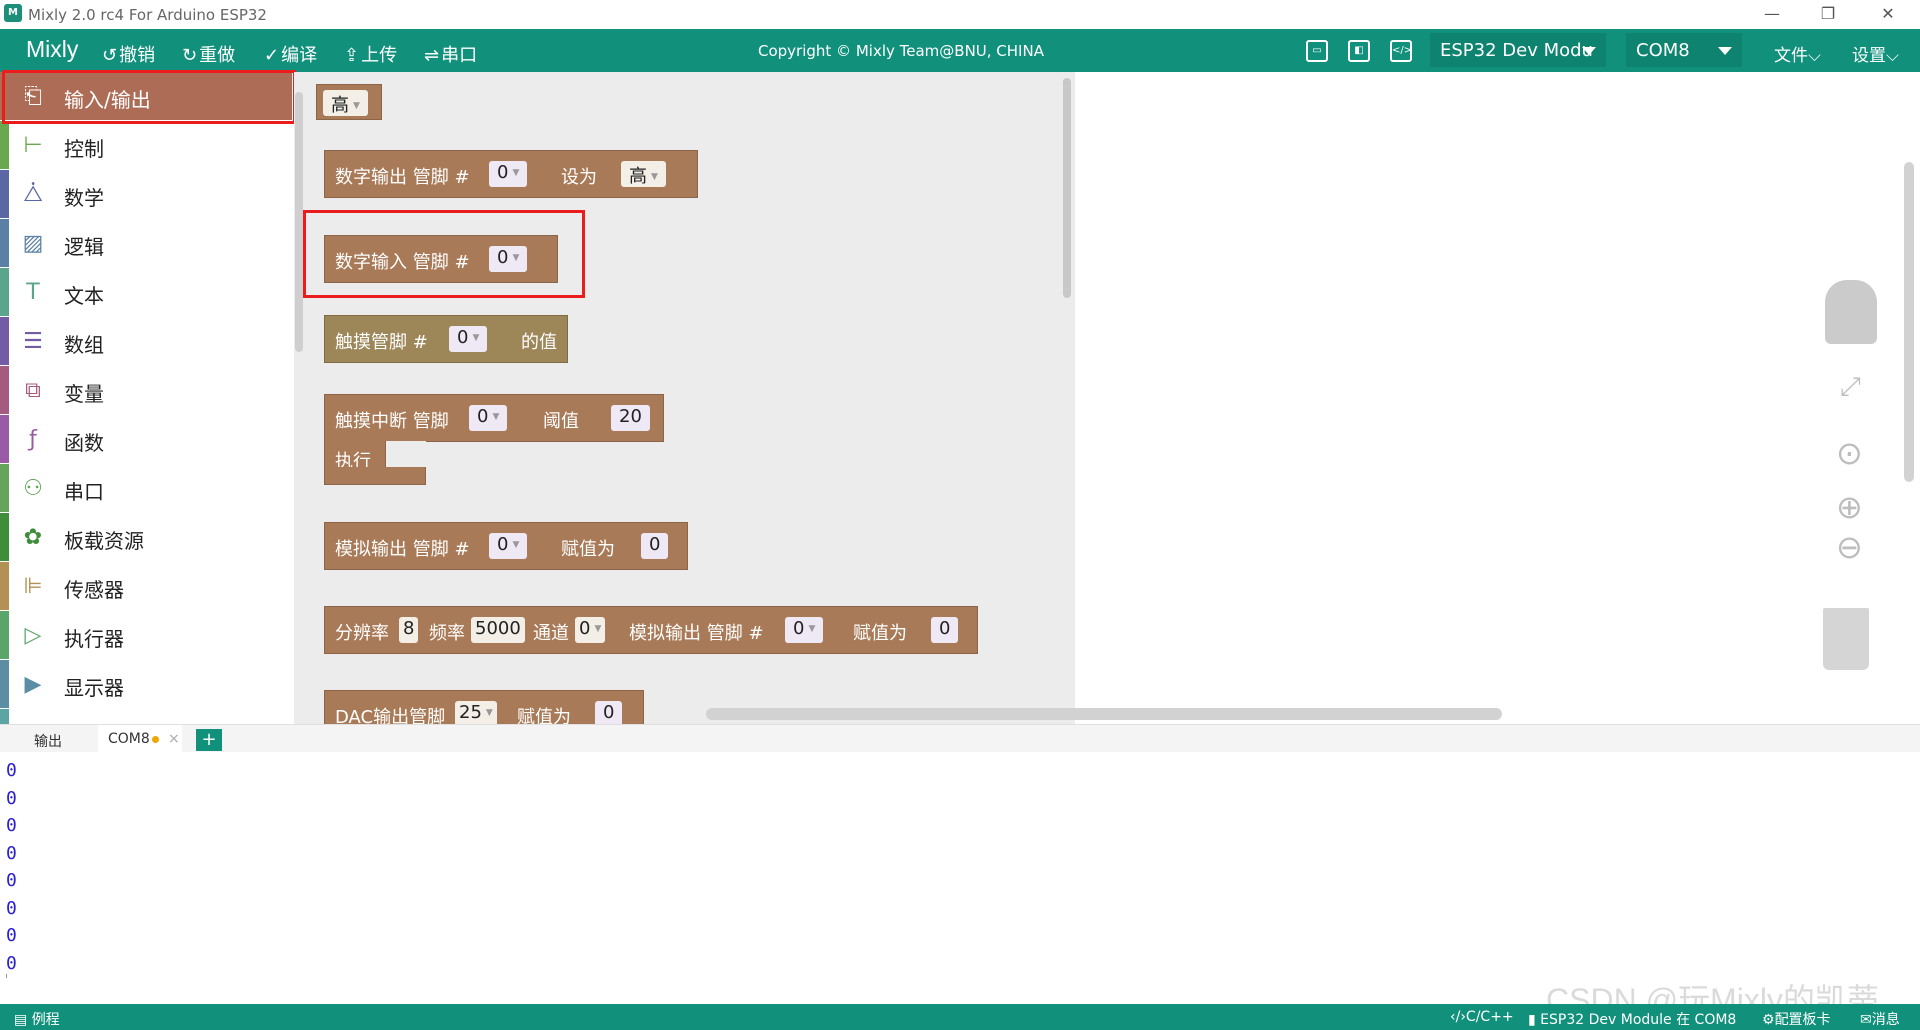 This screenshot has height=1030, width=1920. What do you see at coordinates (146, 243) in the screenshot?
I see `category-item: ▨ 逻辑` at bounding box center [146, 243].